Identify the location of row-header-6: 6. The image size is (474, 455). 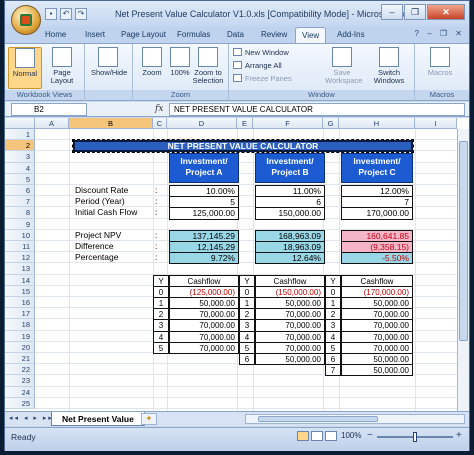
(20, 191).